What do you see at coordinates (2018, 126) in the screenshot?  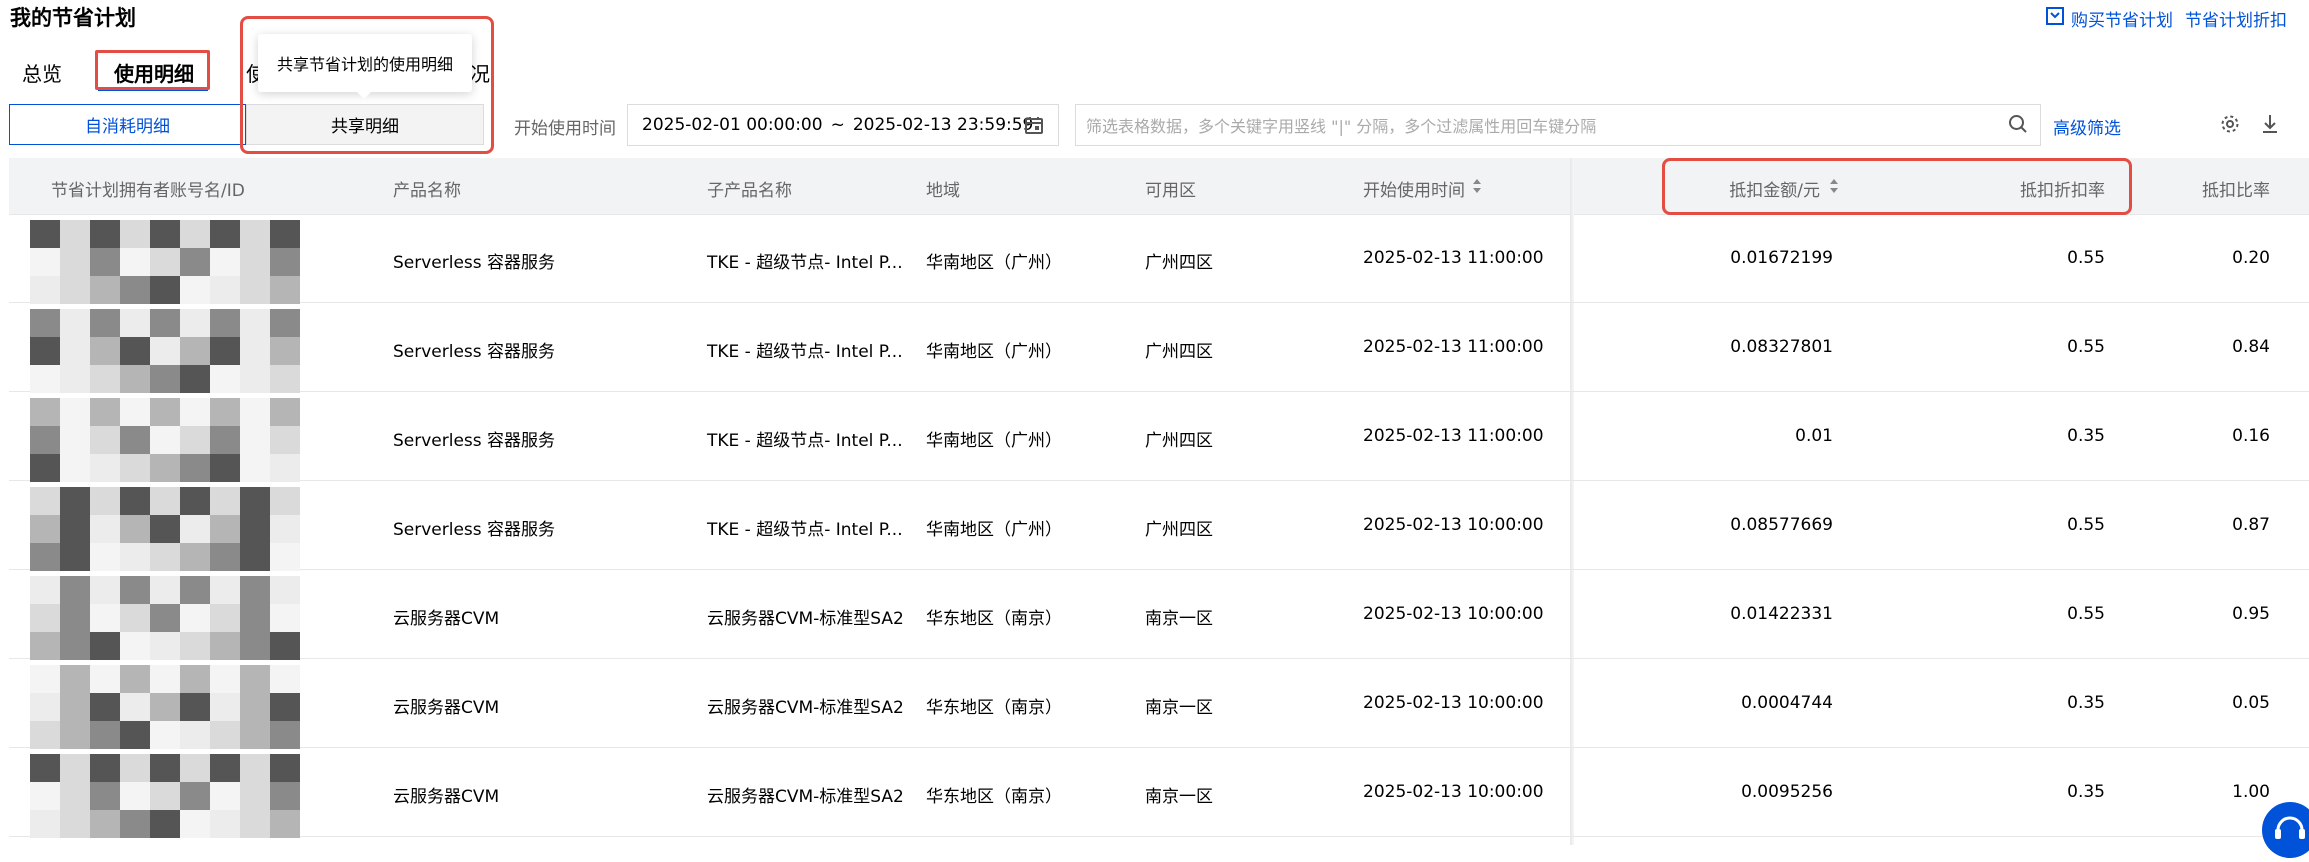 I see `search-icon` at bounding box center [2018, 126].